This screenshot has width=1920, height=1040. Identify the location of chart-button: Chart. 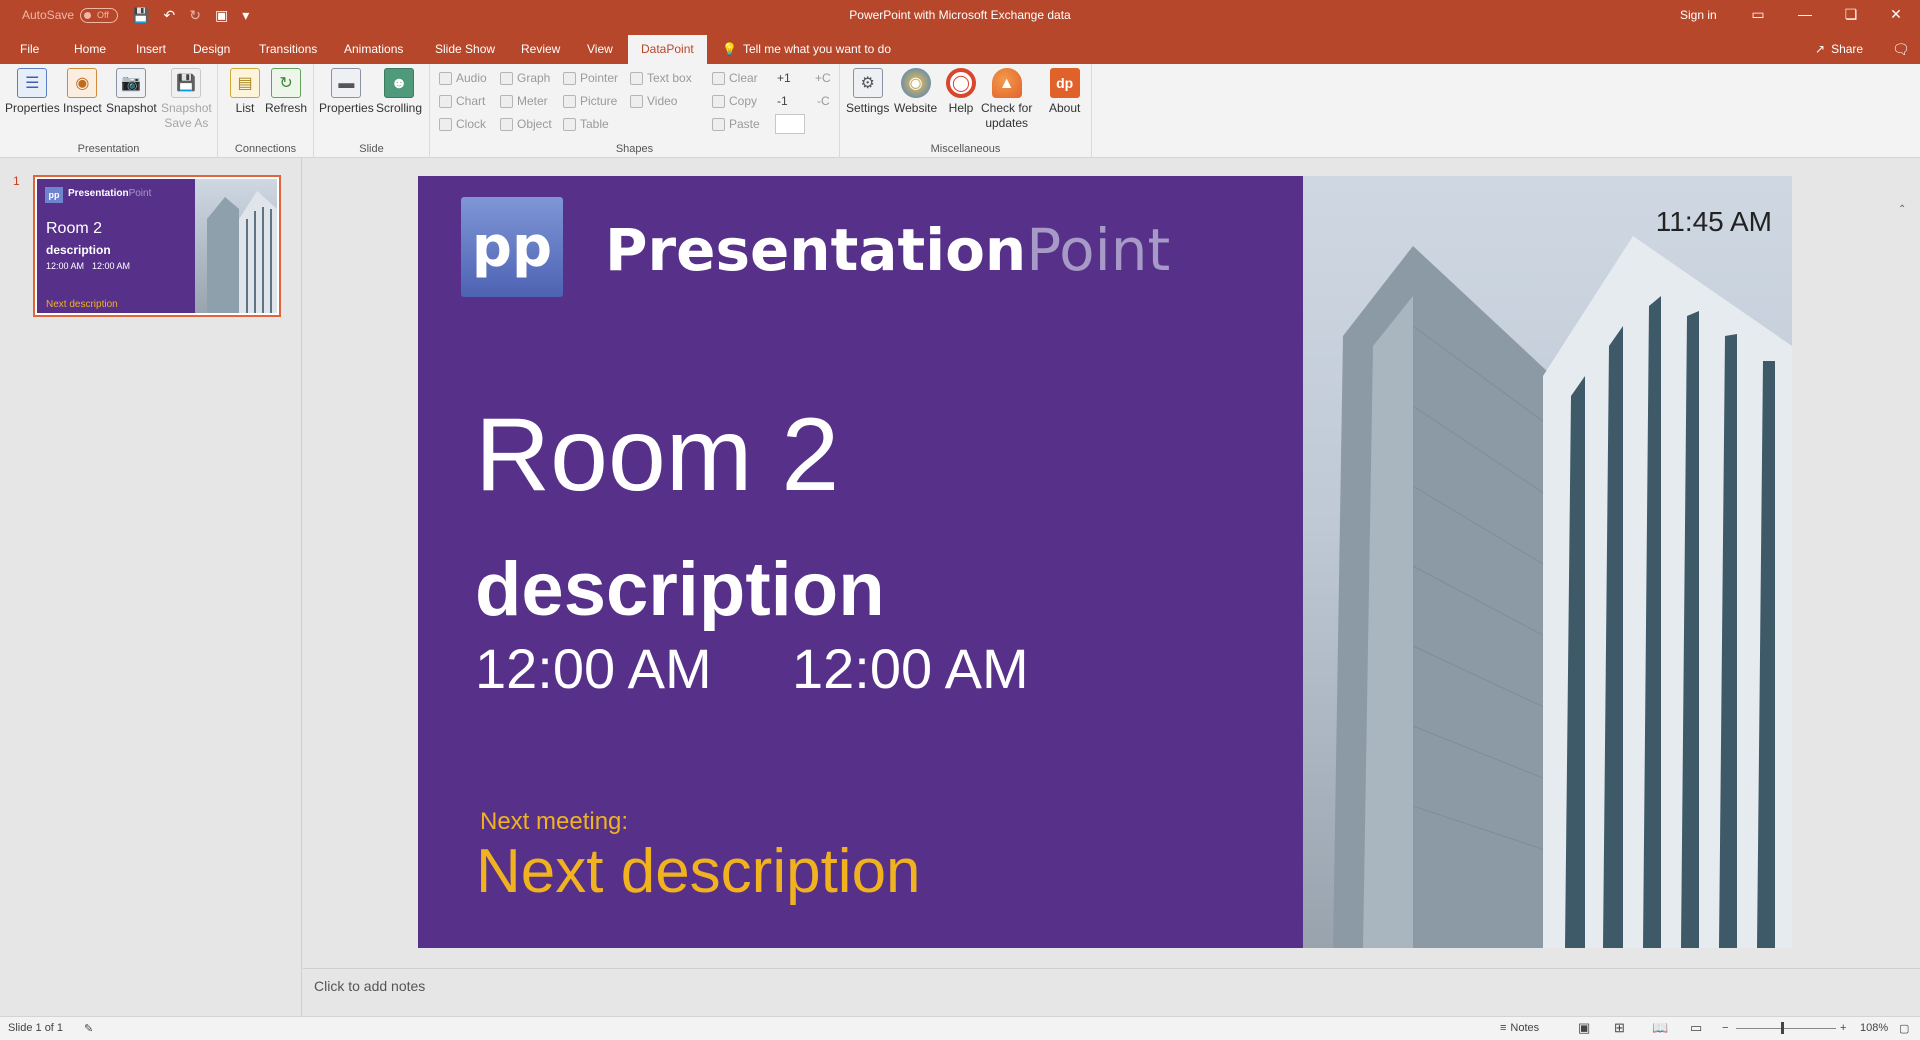
(462, 101).